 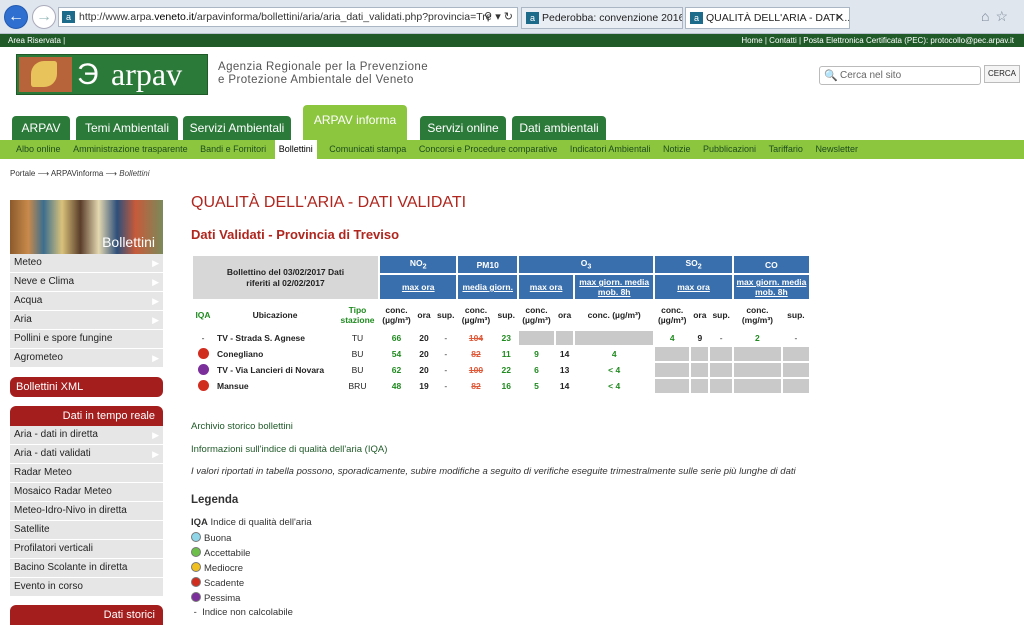 I want to click on sidebar-item-satellite: Satellite, so click(x=86, y=530).